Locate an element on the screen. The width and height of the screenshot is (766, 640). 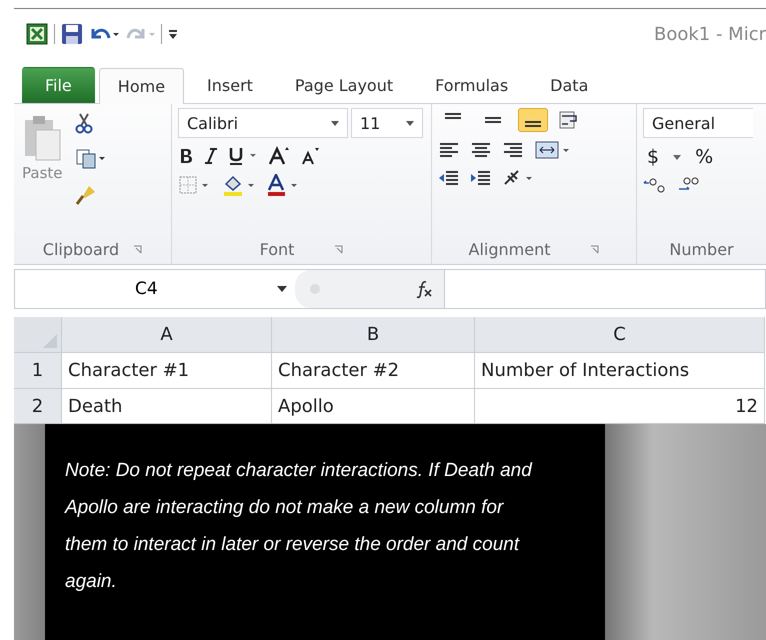
align-right-icon is located at coordinates (513, 150).